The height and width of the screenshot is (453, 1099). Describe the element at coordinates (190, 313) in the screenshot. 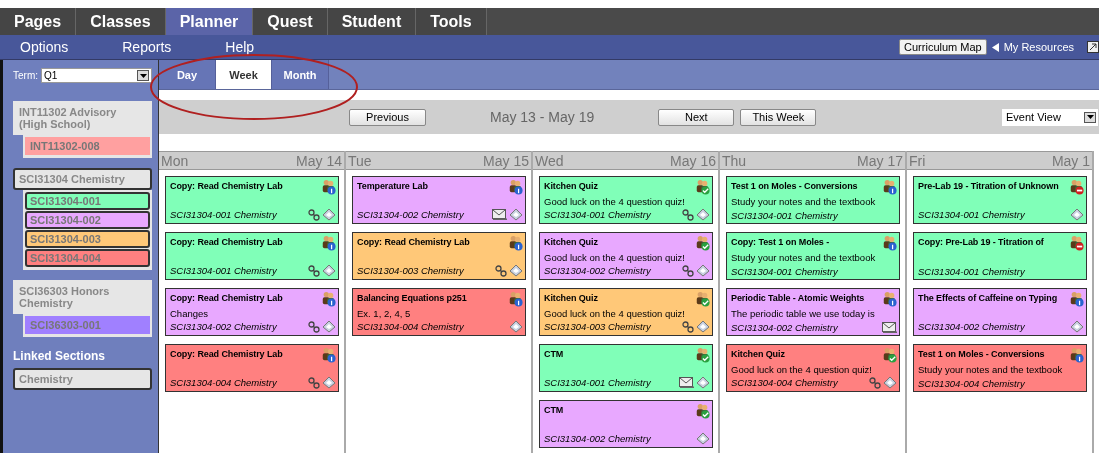

I see `event-note: Changes` at that location.